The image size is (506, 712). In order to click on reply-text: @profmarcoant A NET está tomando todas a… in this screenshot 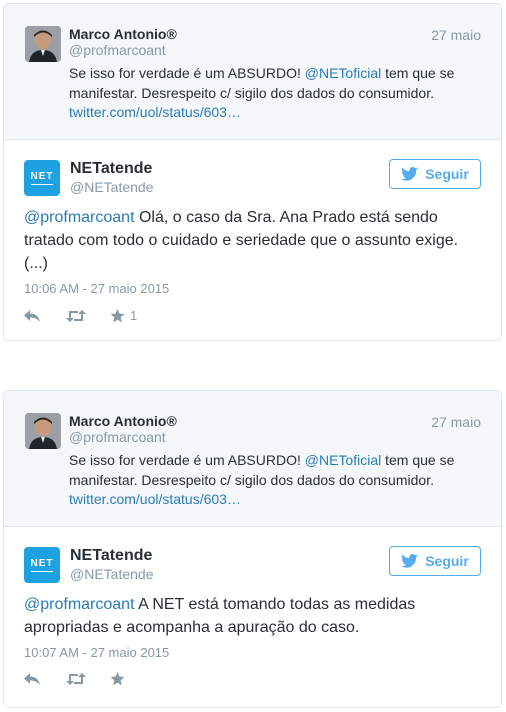, I will do `click(220, 616)`.